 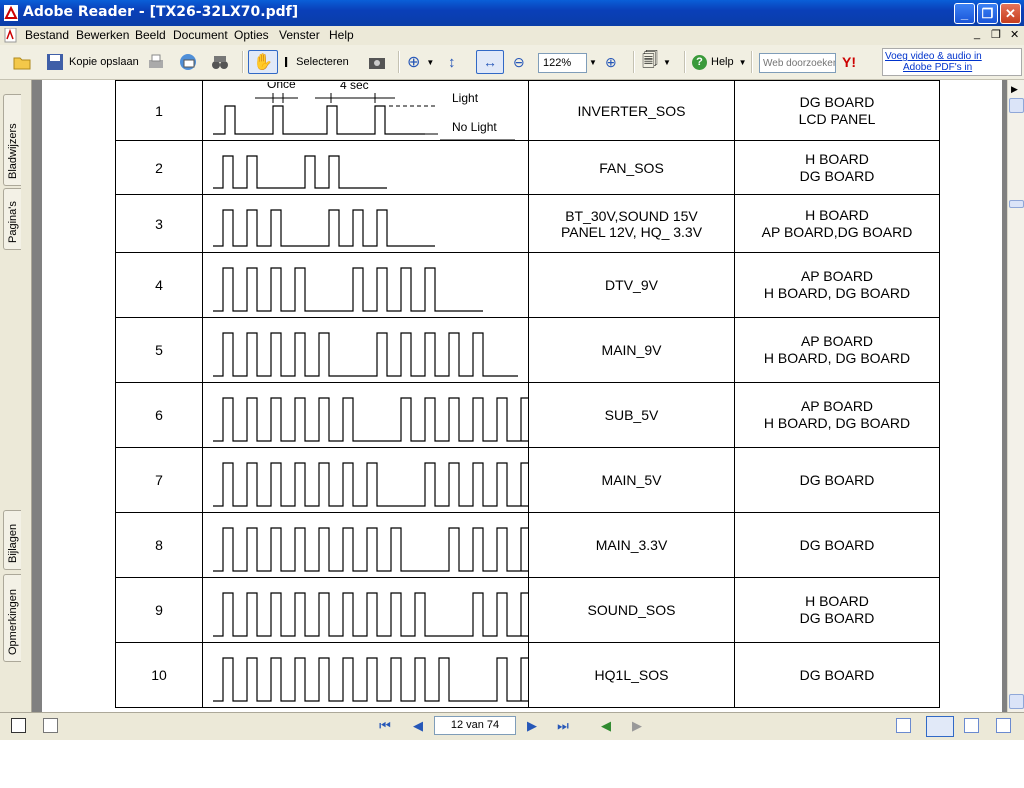 I want to click on tab-attachments-label: Bijlagen, so click(x=13, y=543).